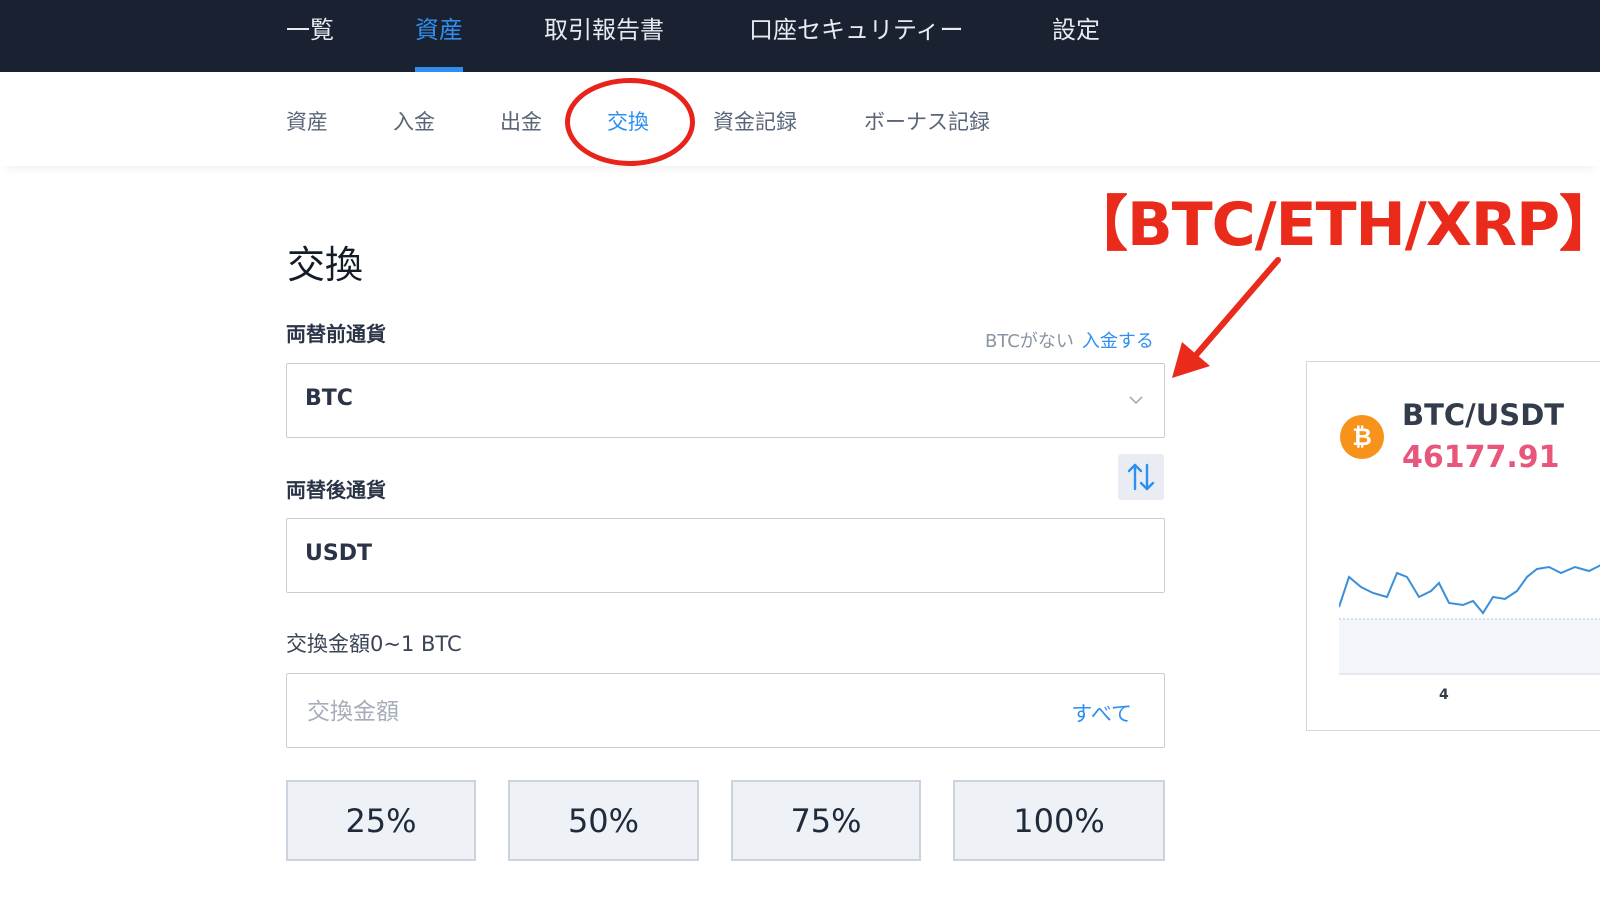 The height and width of the screenshot is (908, 1600). What do you see at coordinates (338, 553) in the screenshot?
I see `to-currency-value: USDT` at bounding box center [338, 553].